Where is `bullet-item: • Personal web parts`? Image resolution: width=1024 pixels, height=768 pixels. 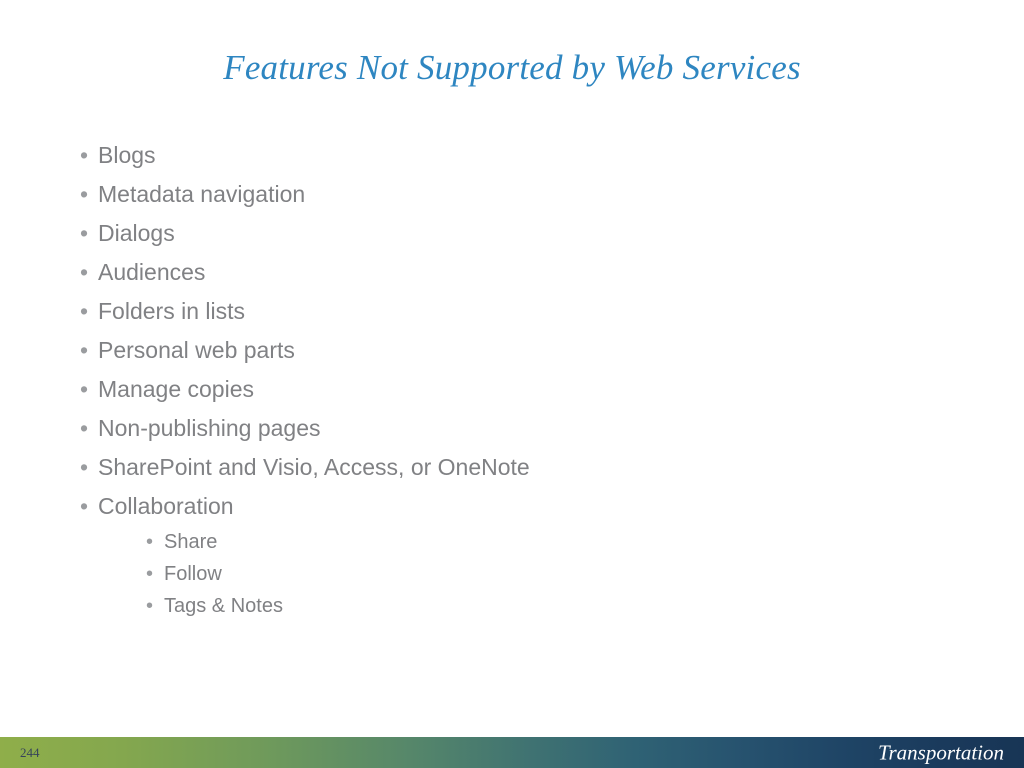 bullet-item: • Personal web parts is located at coordinates (512, 350).